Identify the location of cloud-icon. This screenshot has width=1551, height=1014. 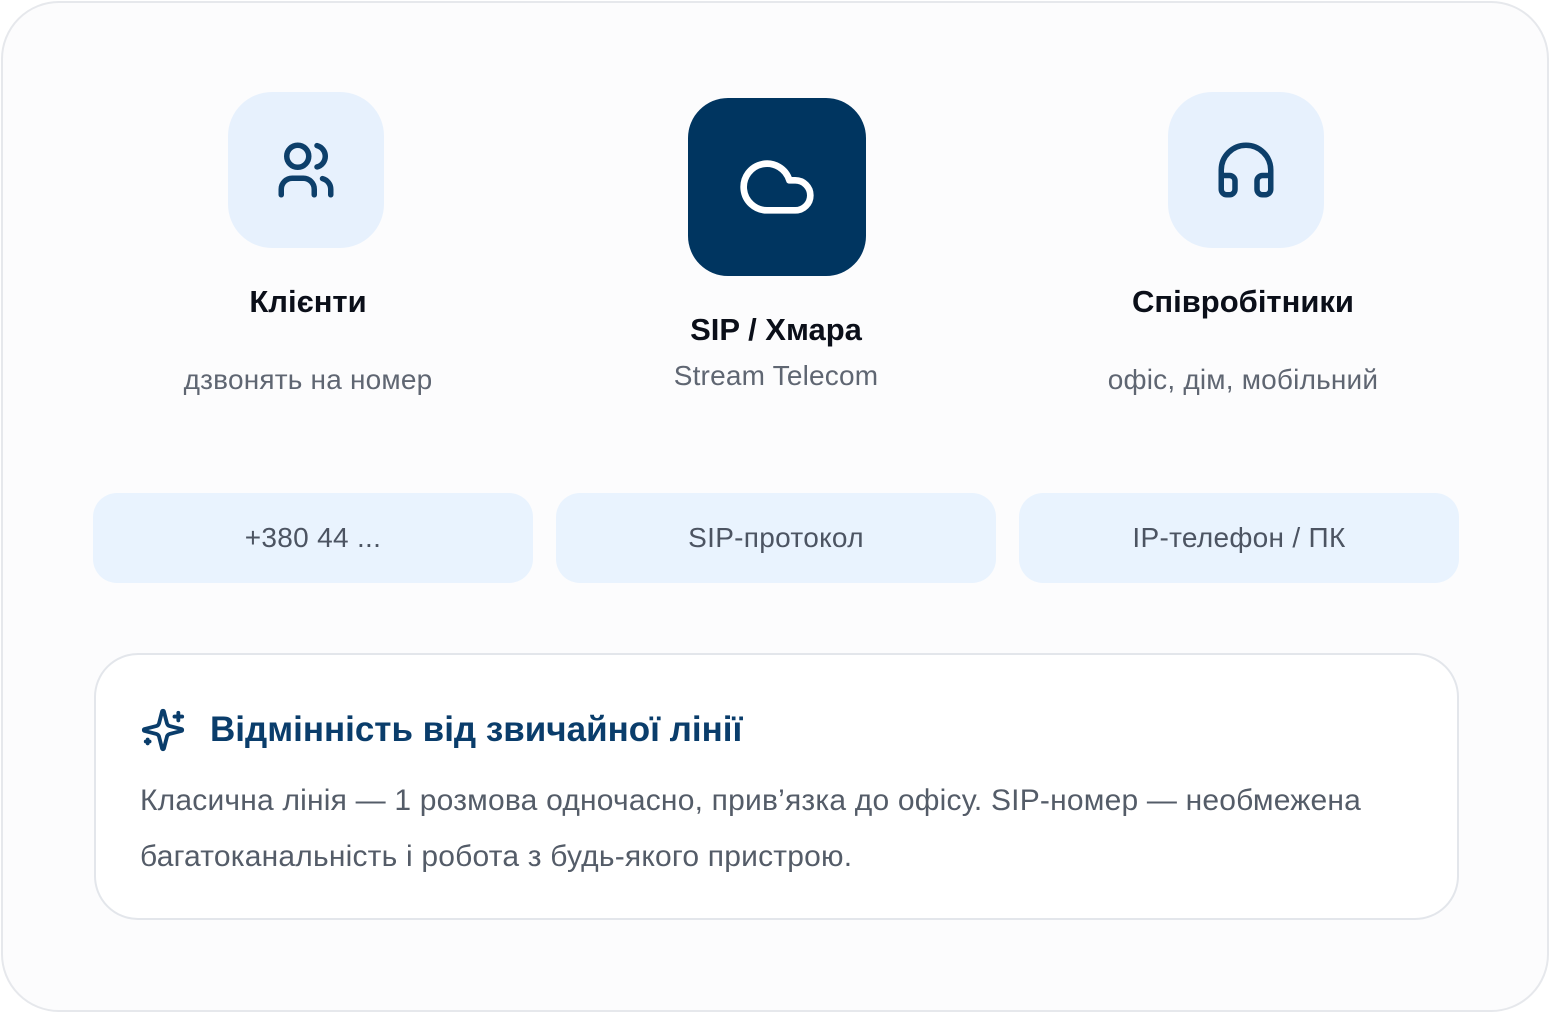
(777, 187).